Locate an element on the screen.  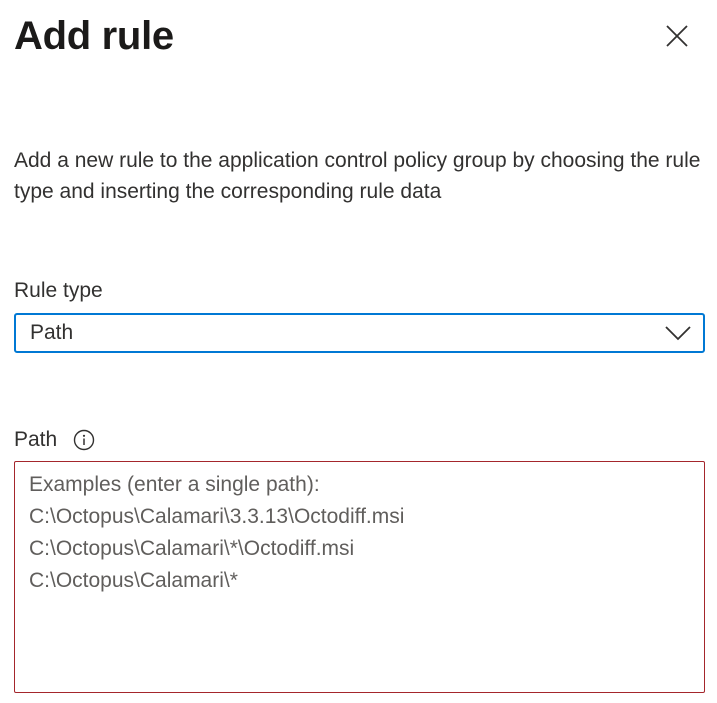
panel-title: Add rule is located at coordinates (94, 36).